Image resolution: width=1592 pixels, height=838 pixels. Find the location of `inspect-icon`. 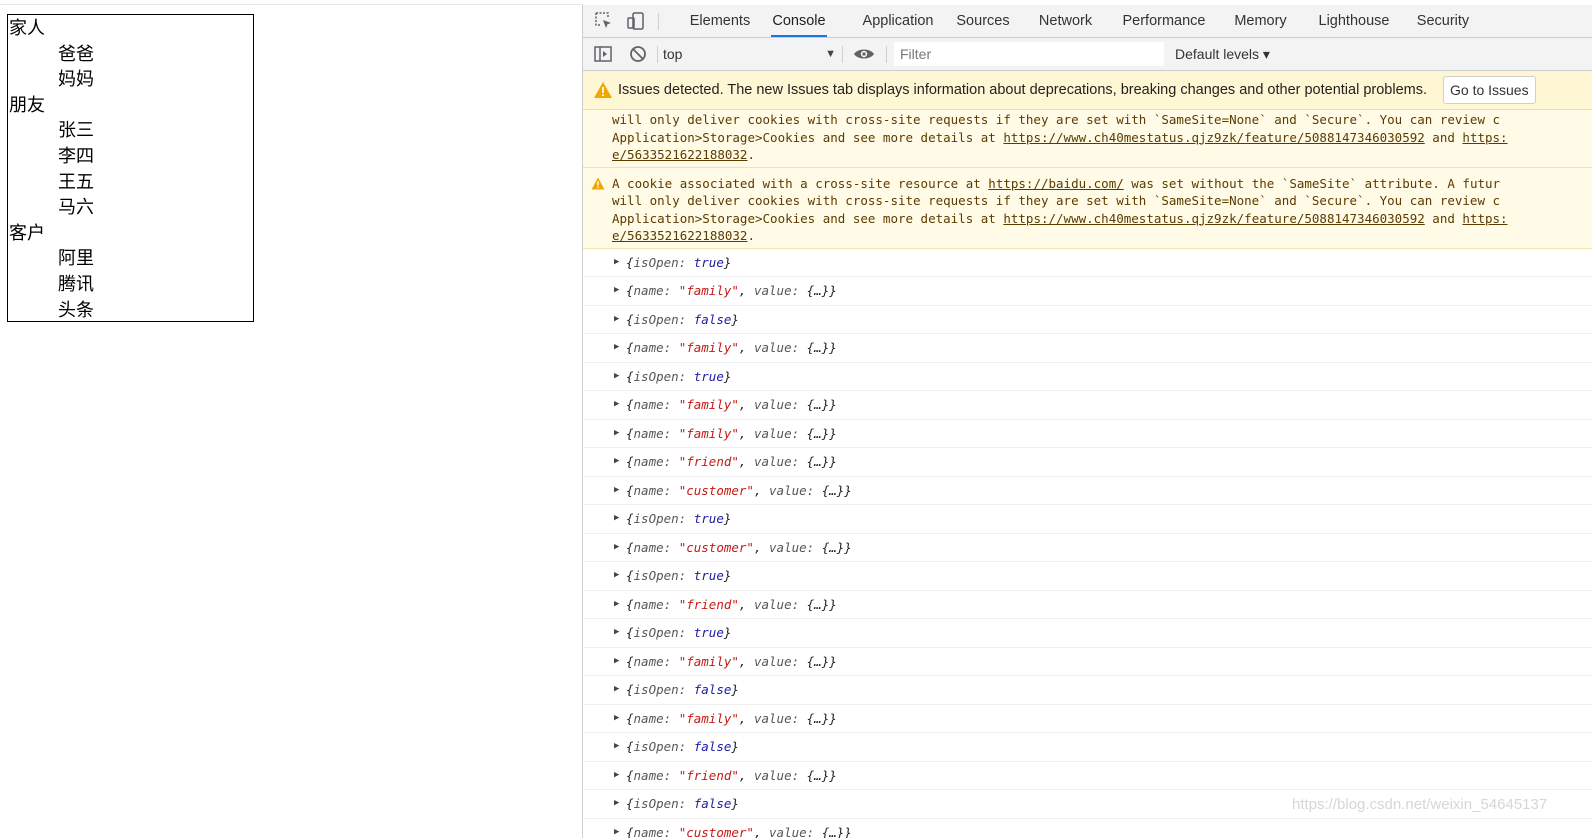

inspect-icon is located at coordinates (604, 21).